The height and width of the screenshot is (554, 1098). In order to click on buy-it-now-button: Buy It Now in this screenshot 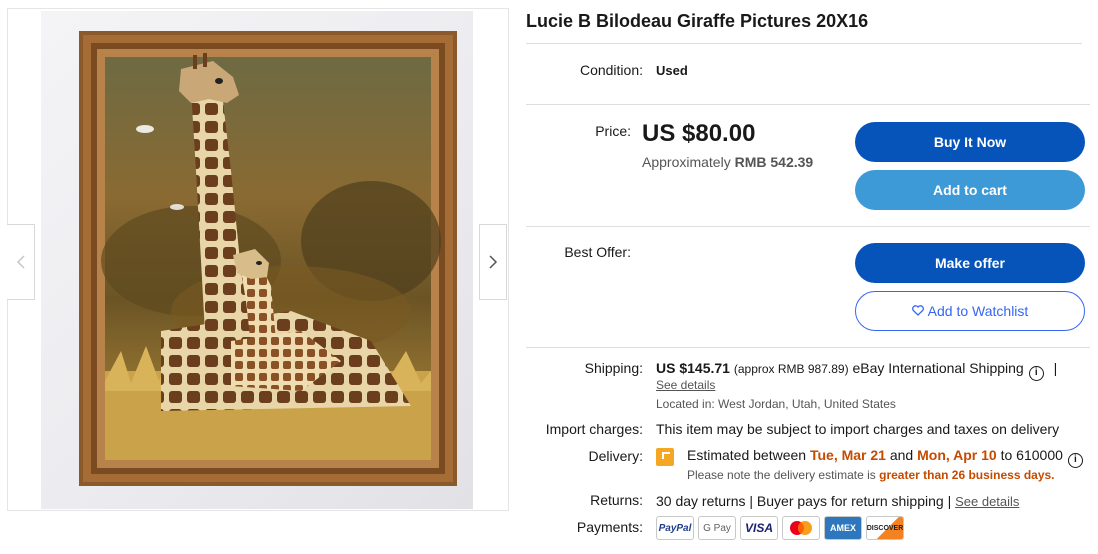, I will do `click(970, 142)`.